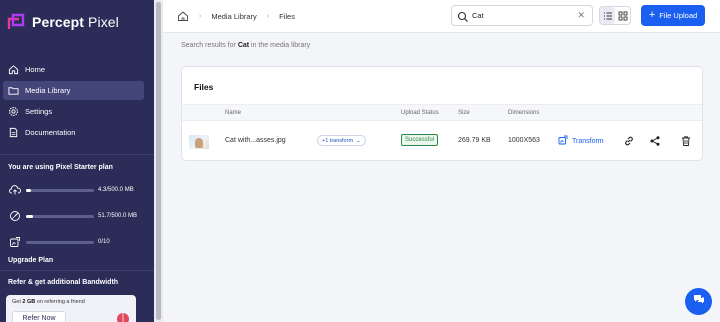 This screenshot has height=322, width=720. I want to click on document-icon, so click(13, 132).